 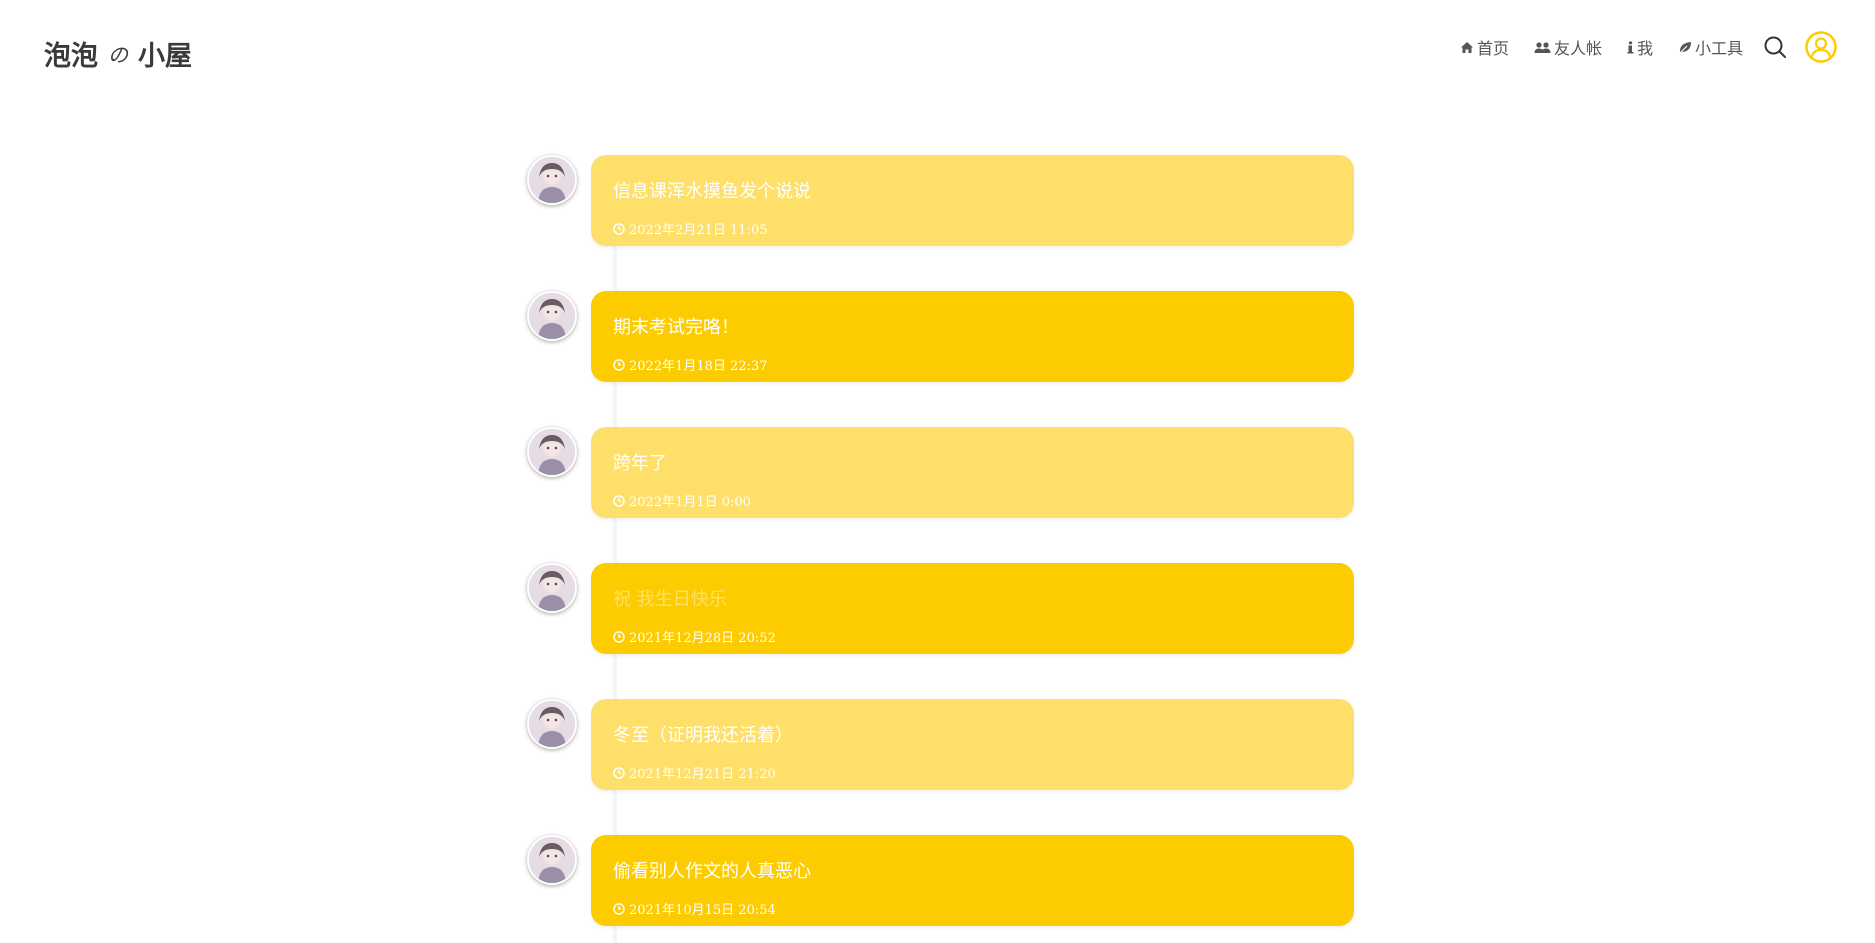 I want to click on post-timestamp: 2021年12月28日 20:52, so click(x=694, y=636).